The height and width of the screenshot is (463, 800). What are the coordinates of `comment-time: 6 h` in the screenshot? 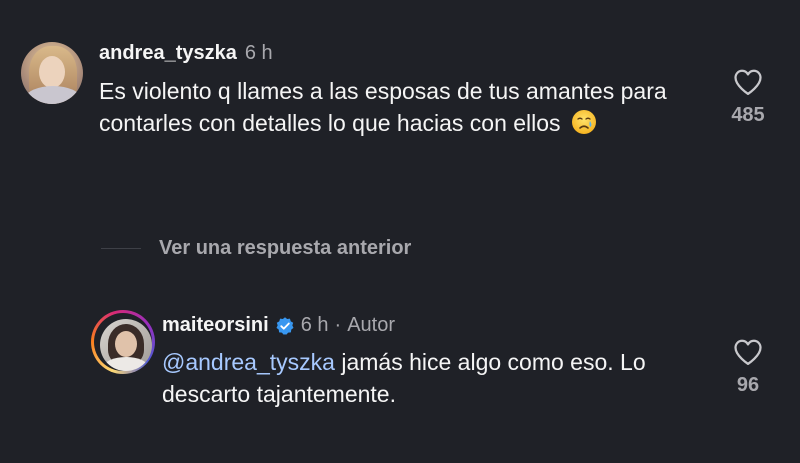 It's located at (258, 53).